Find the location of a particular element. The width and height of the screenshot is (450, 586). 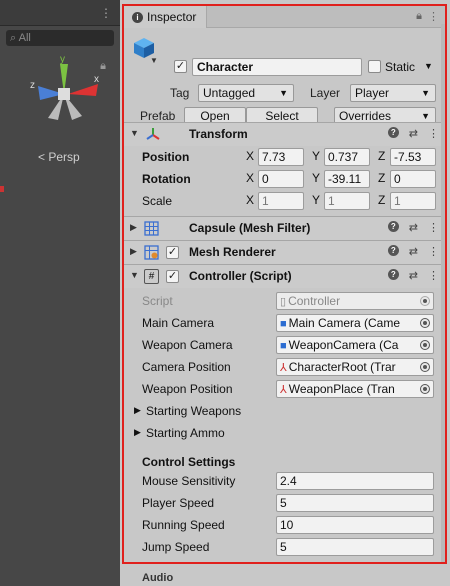

script-field: ▯ Controller is located at coordinates (355, 301).